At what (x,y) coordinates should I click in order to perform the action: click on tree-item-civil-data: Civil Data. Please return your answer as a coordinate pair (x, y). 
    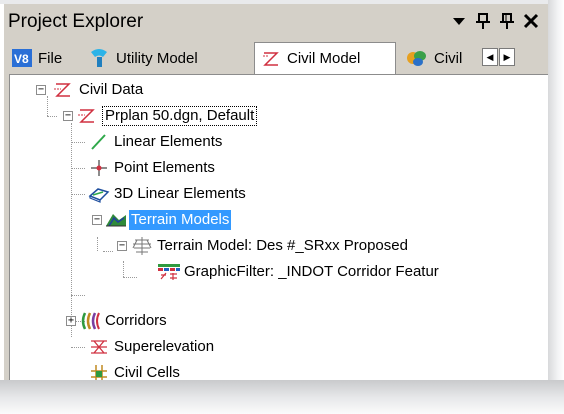
    Looking at the image, I should click on (111, 90).